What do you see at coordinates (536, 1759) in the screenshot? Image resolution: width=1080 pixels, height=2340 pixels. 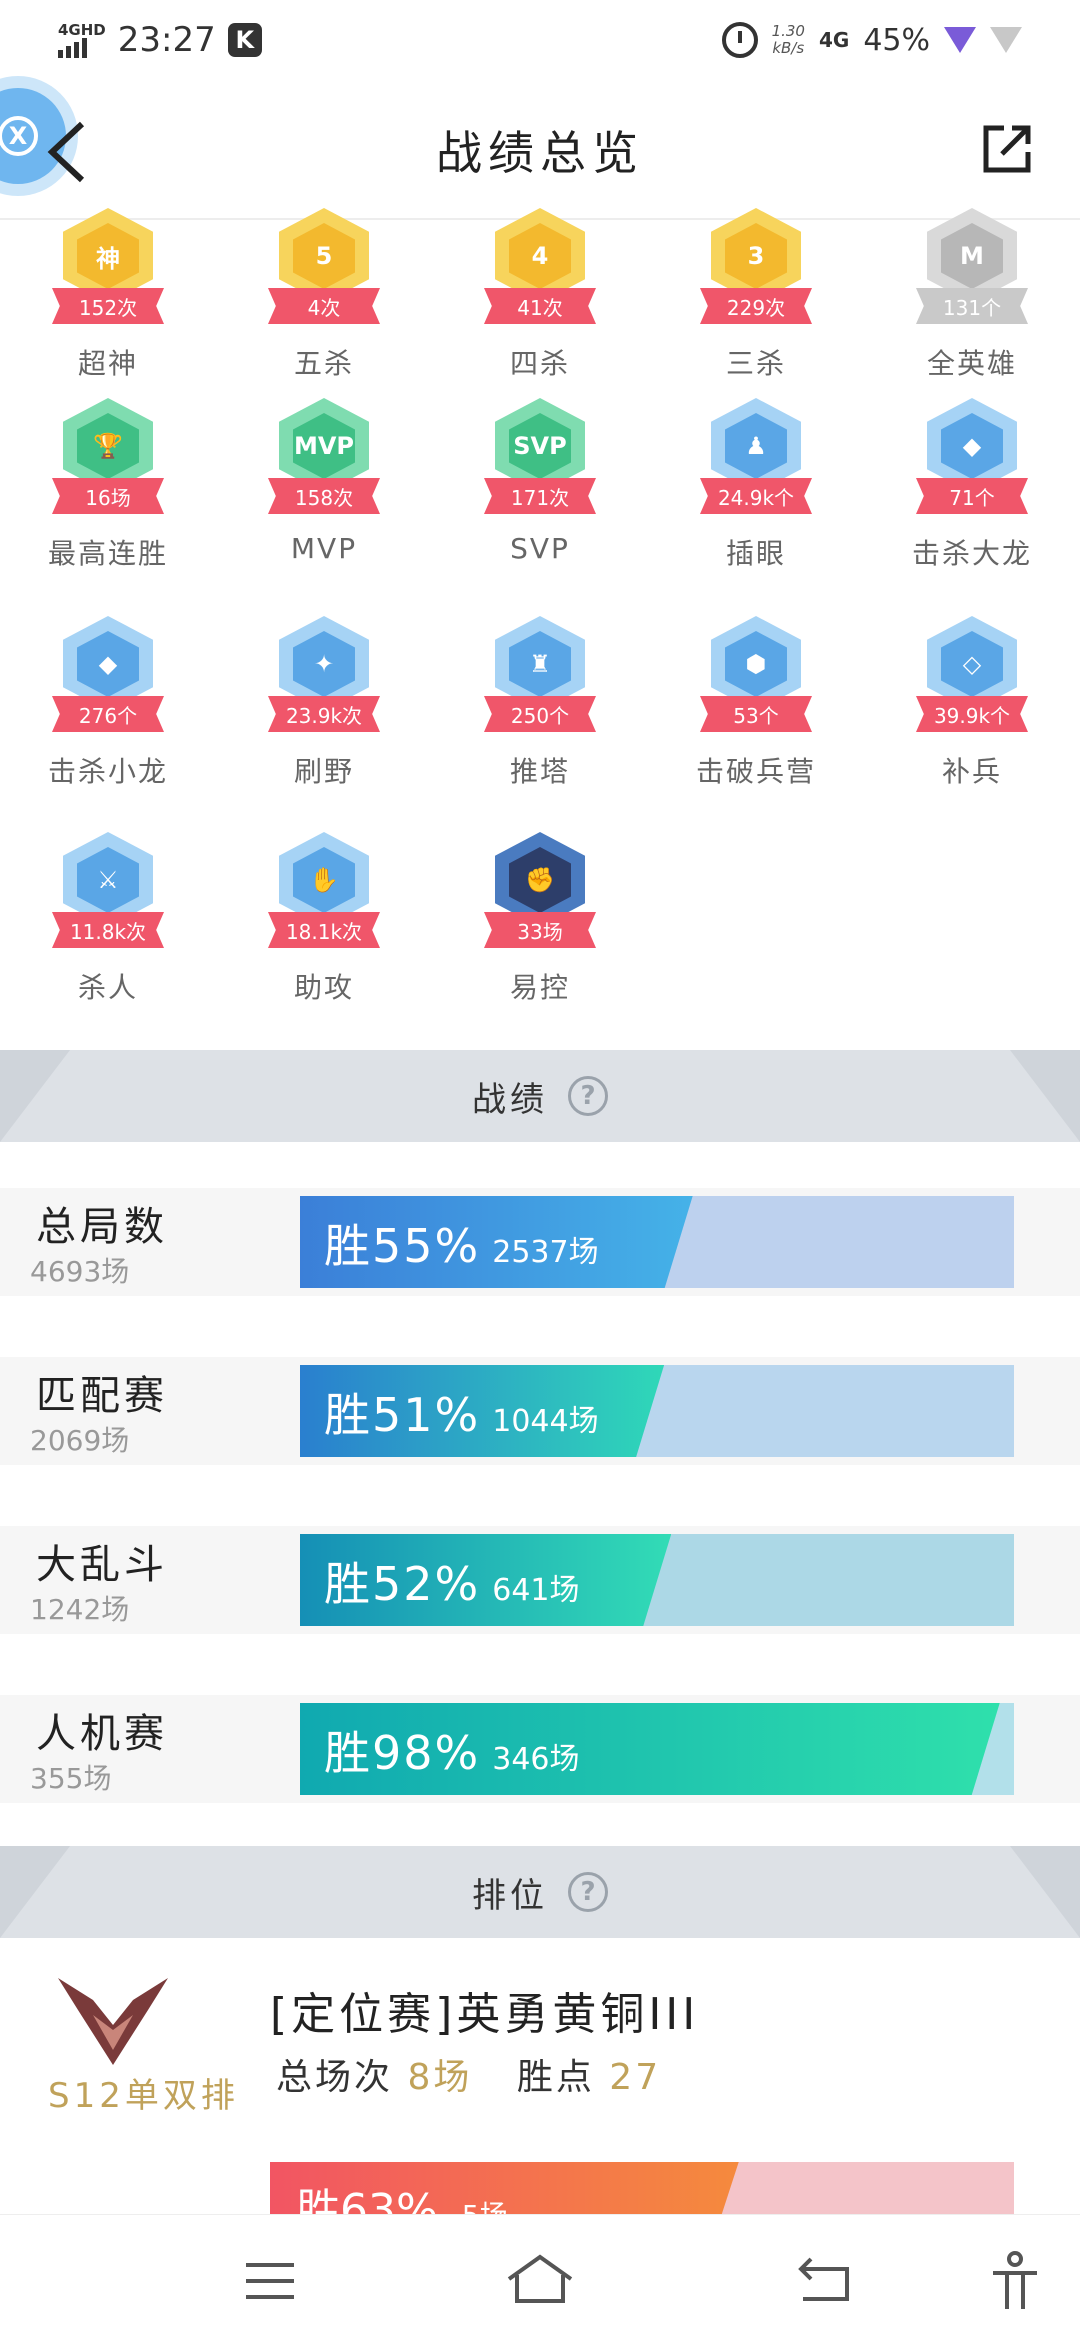 I see `stat-win-games: 346场` at bounding box center [536, 1759].